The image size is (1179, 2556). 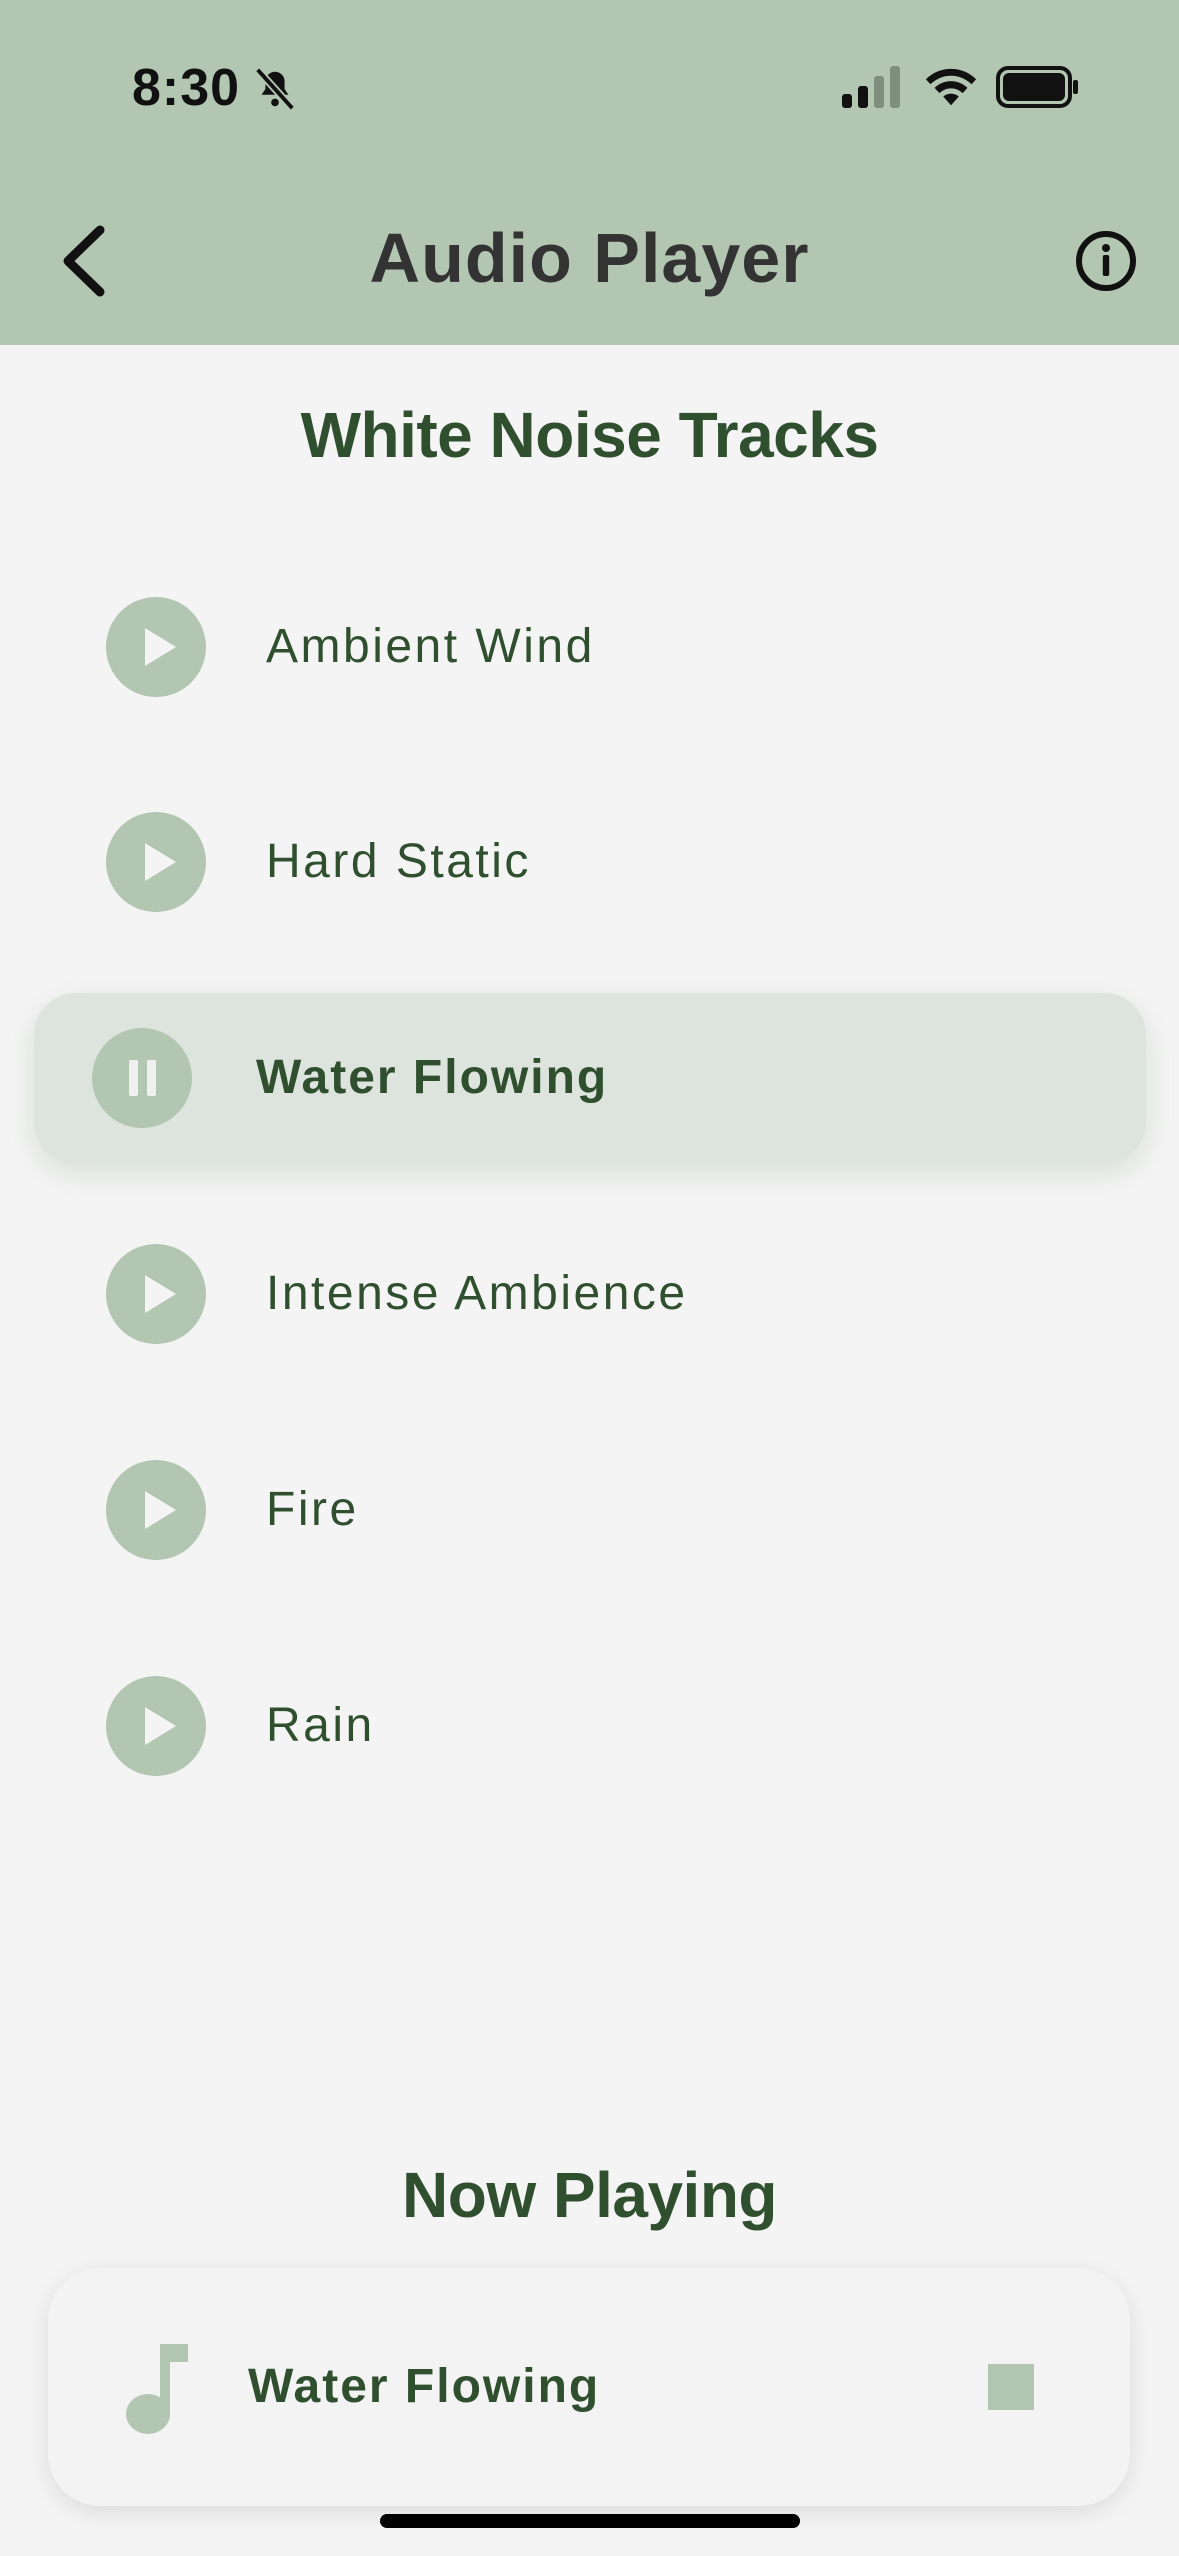 I want to click on track-label: Water Flowing, so click(x=432, y=1077).